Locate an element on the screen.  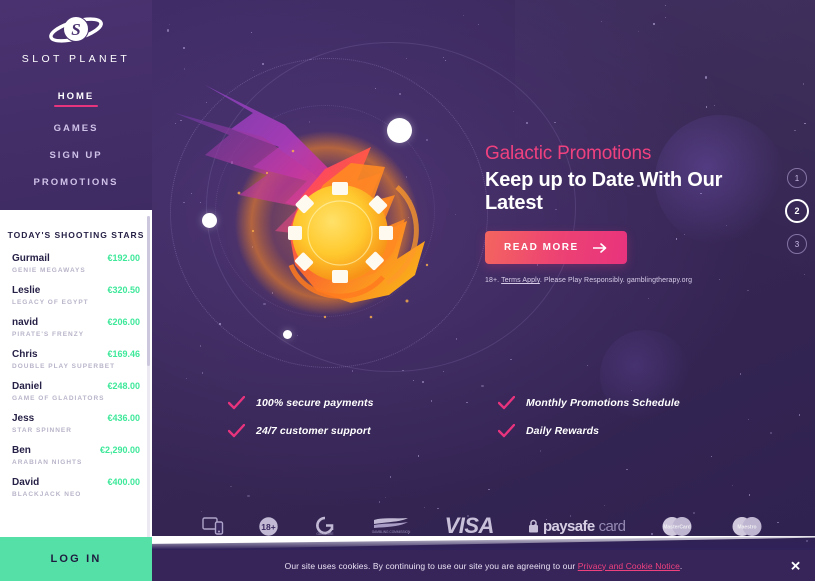
carousel-dot-label: 1 is located at coordinates (797, 178).